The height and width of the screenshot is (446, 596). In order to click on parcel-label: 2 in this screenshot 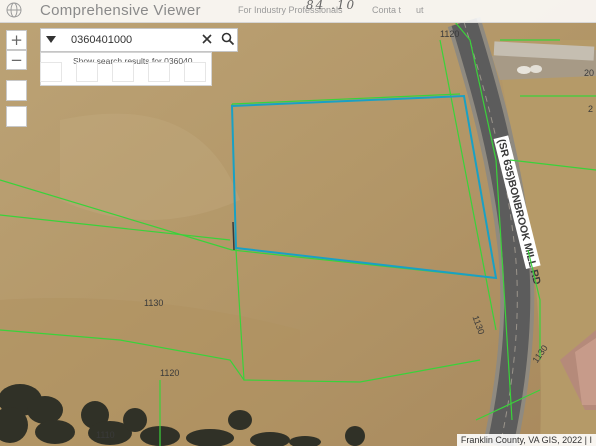, I will do `click(590, 109)`.